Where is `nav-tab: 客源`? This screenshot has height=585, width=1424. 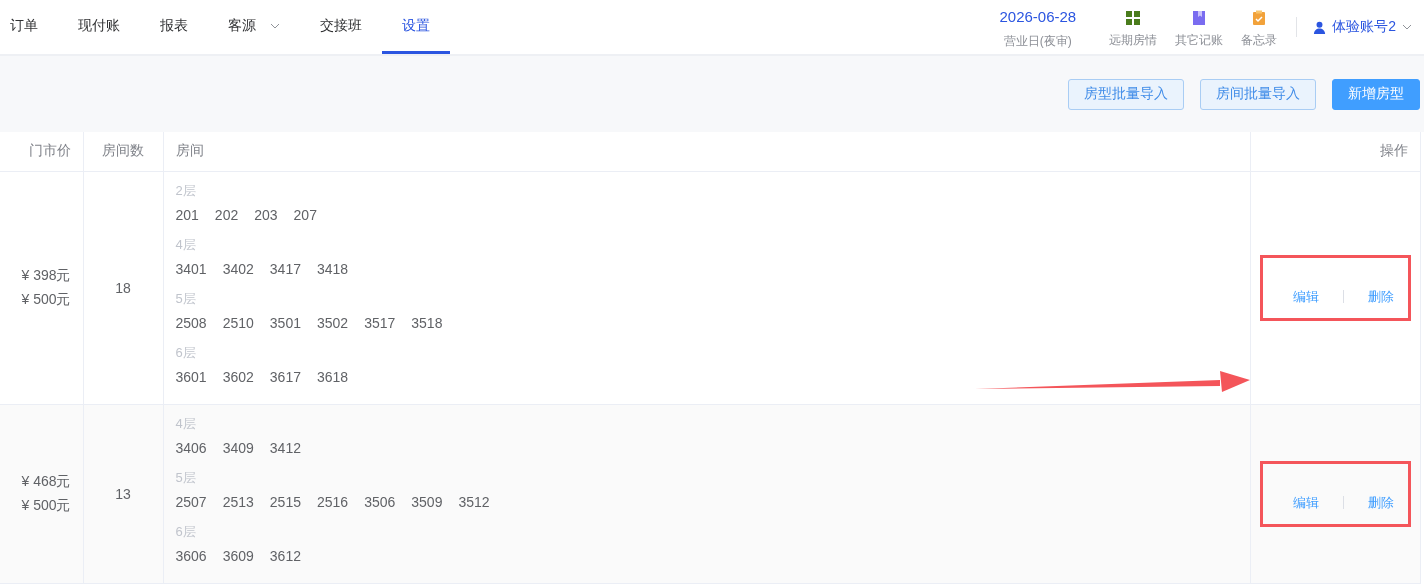
nav-tab: 客源 is located at coordinates (254, 27).